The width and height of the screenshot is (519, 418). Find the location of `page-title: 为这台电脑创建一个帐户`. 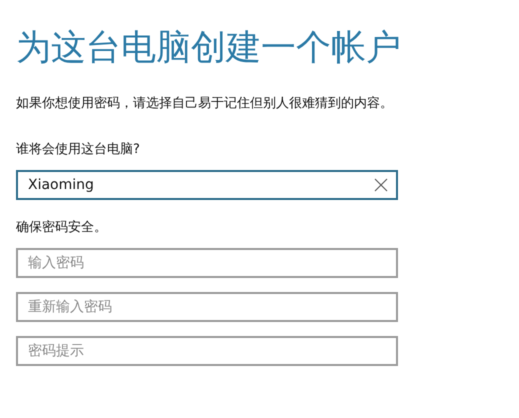

page-title: 为这台电脑创建一个帐户 is located at coordinates (208, 48).